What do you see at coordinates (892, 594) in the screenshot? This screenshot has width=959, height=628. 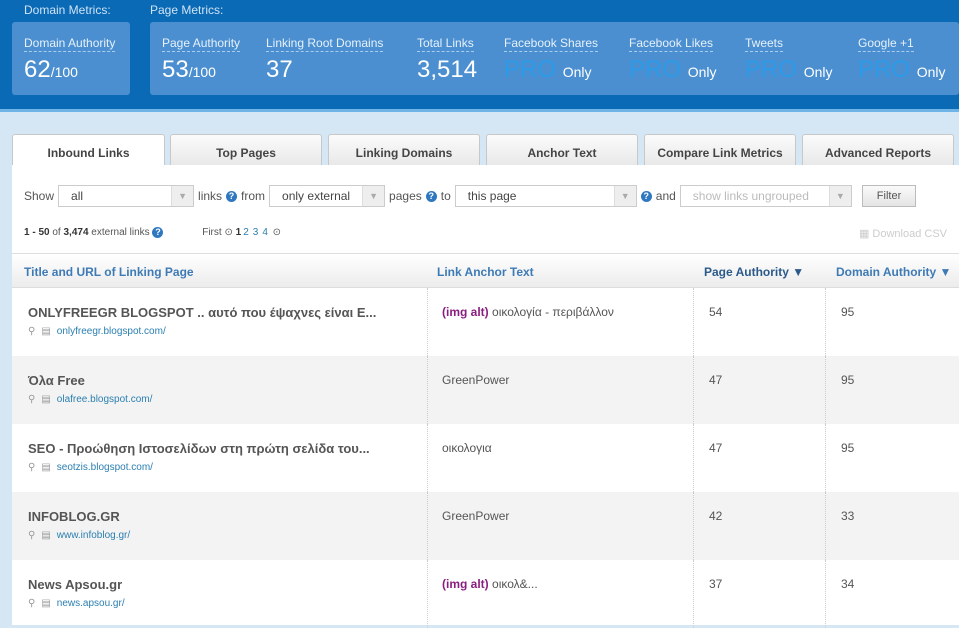 I see `domain-authority-cell: 34` at bounding box center [892, 594].